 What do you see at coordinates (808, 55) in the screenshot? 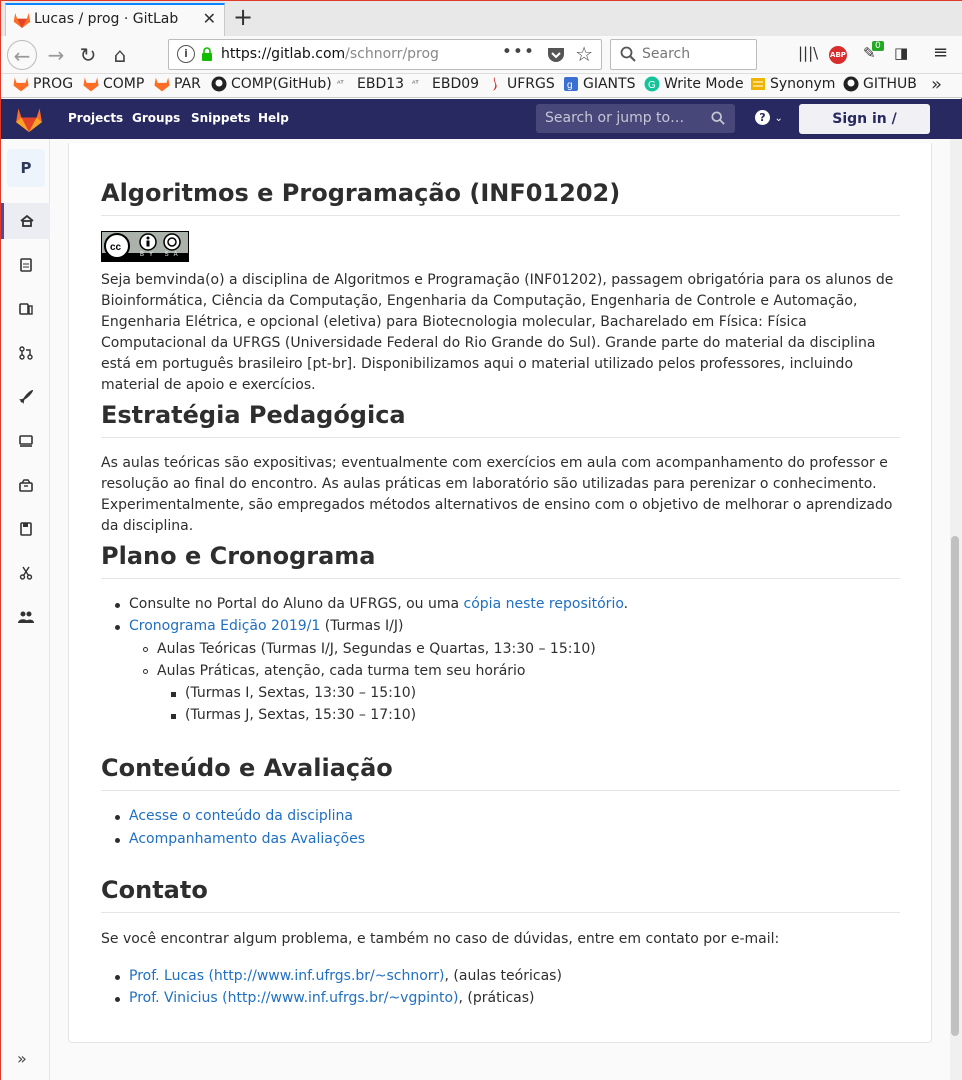
I see `library-icon: |||\` at bounding box center [808, 55].